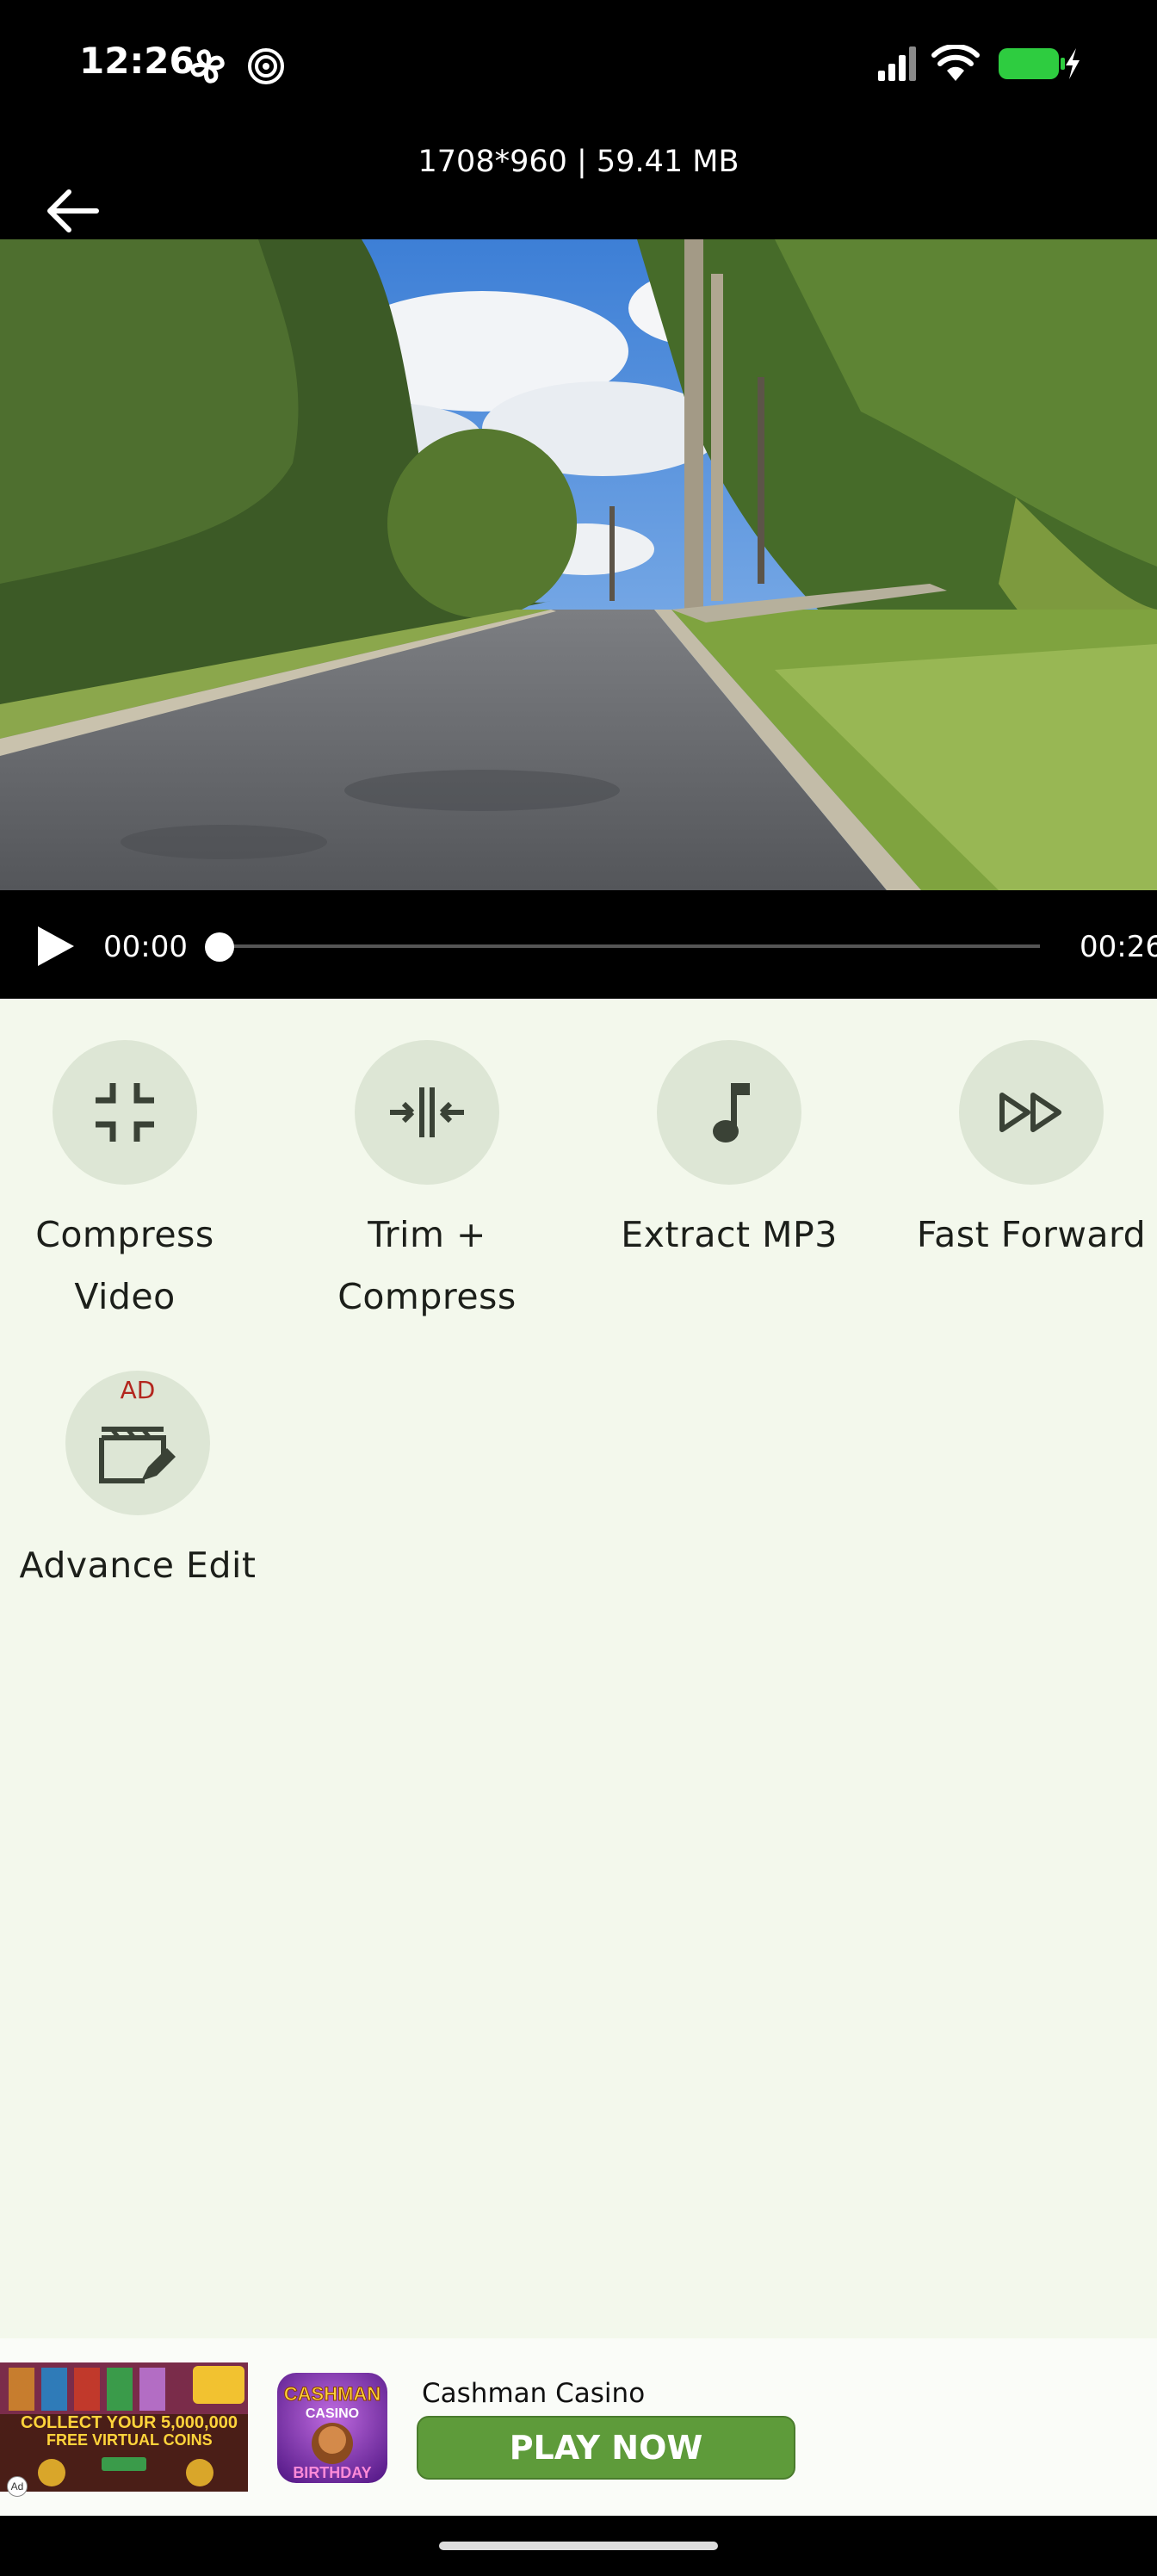 The width and height of the screenshot is (1157, 2576). What do you see at coordinates (56, 947) in the screenshot?
I see `play-icon` at bounding box center [56, 947].